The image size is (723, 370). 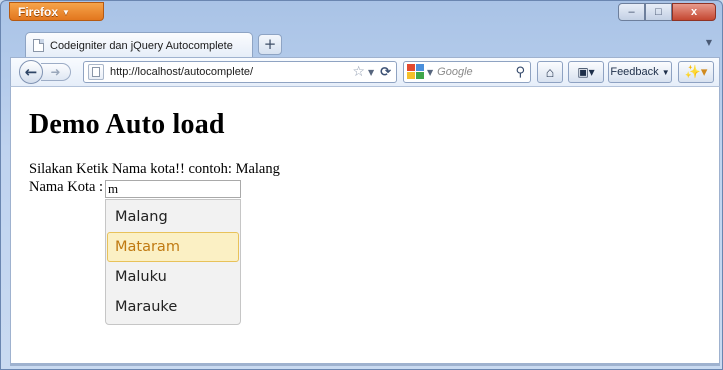 I want to click on city-field-label: Nama Kota :, so click(x=66, y=187).